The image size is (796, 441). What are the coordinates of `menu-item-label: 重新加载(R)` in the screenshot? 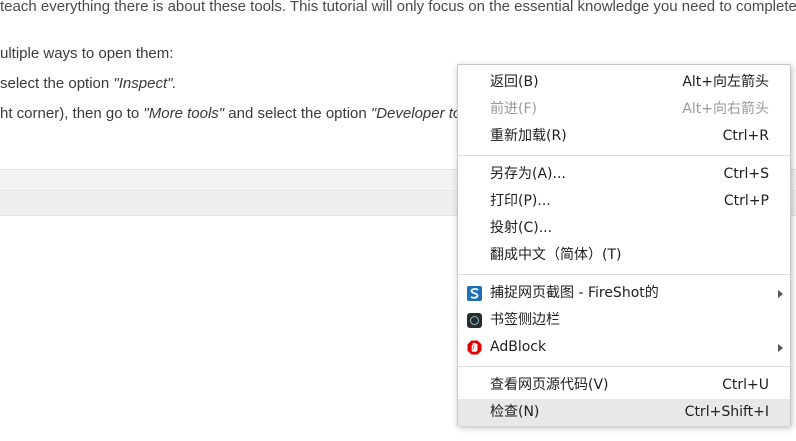 It's located at (528, 136).